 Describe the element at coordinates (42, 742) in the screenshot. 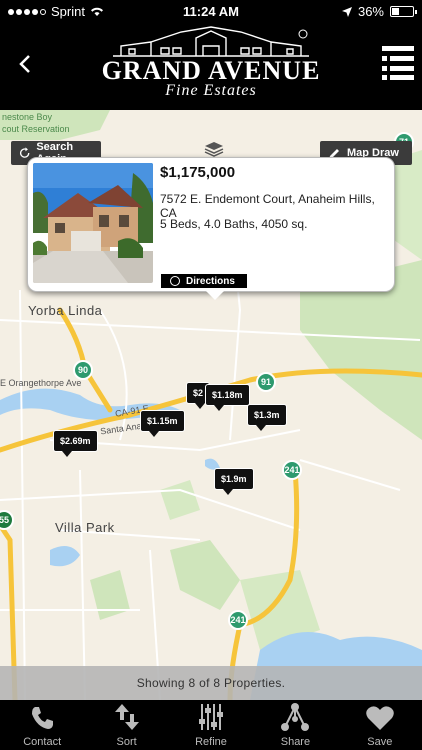

I see `tab-contact-label: Contact` at that location.